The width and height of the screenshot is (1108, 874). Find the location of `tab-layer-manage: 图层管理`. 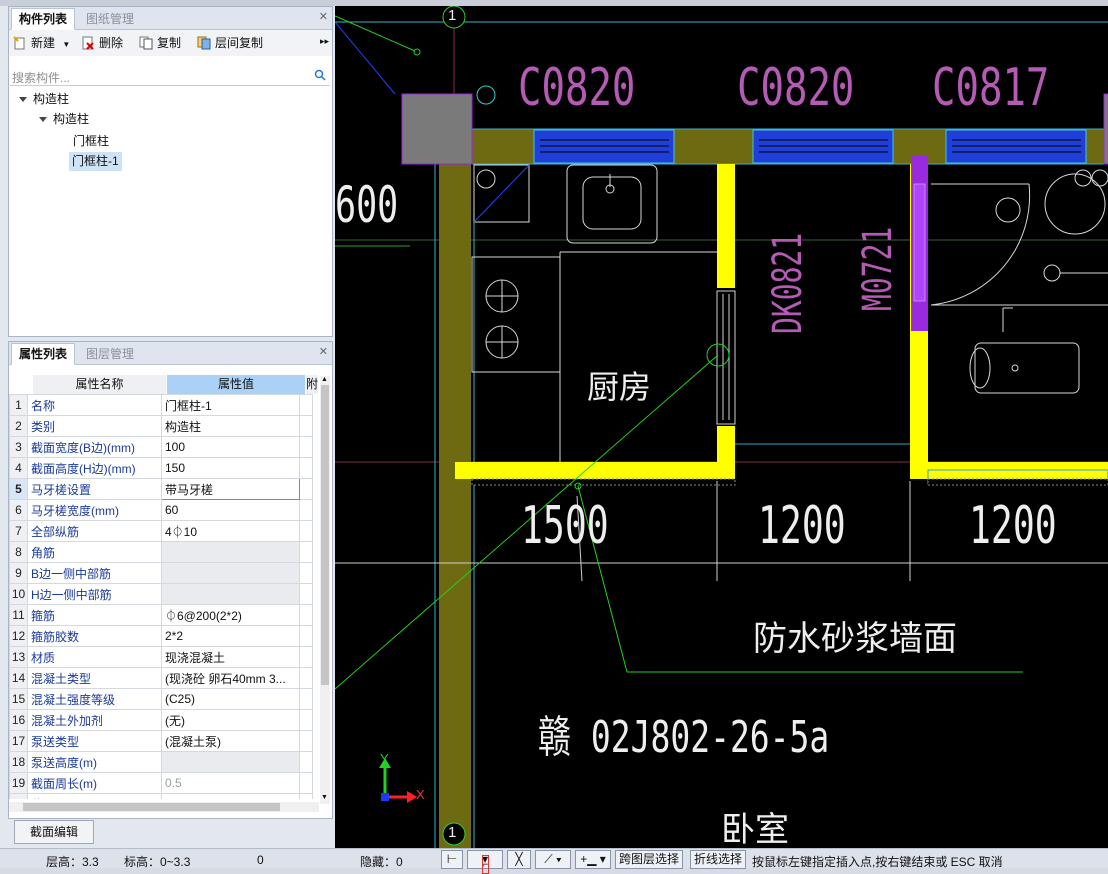

tab-layer-manage: 图层管理 is located at coordinates (110, 354).